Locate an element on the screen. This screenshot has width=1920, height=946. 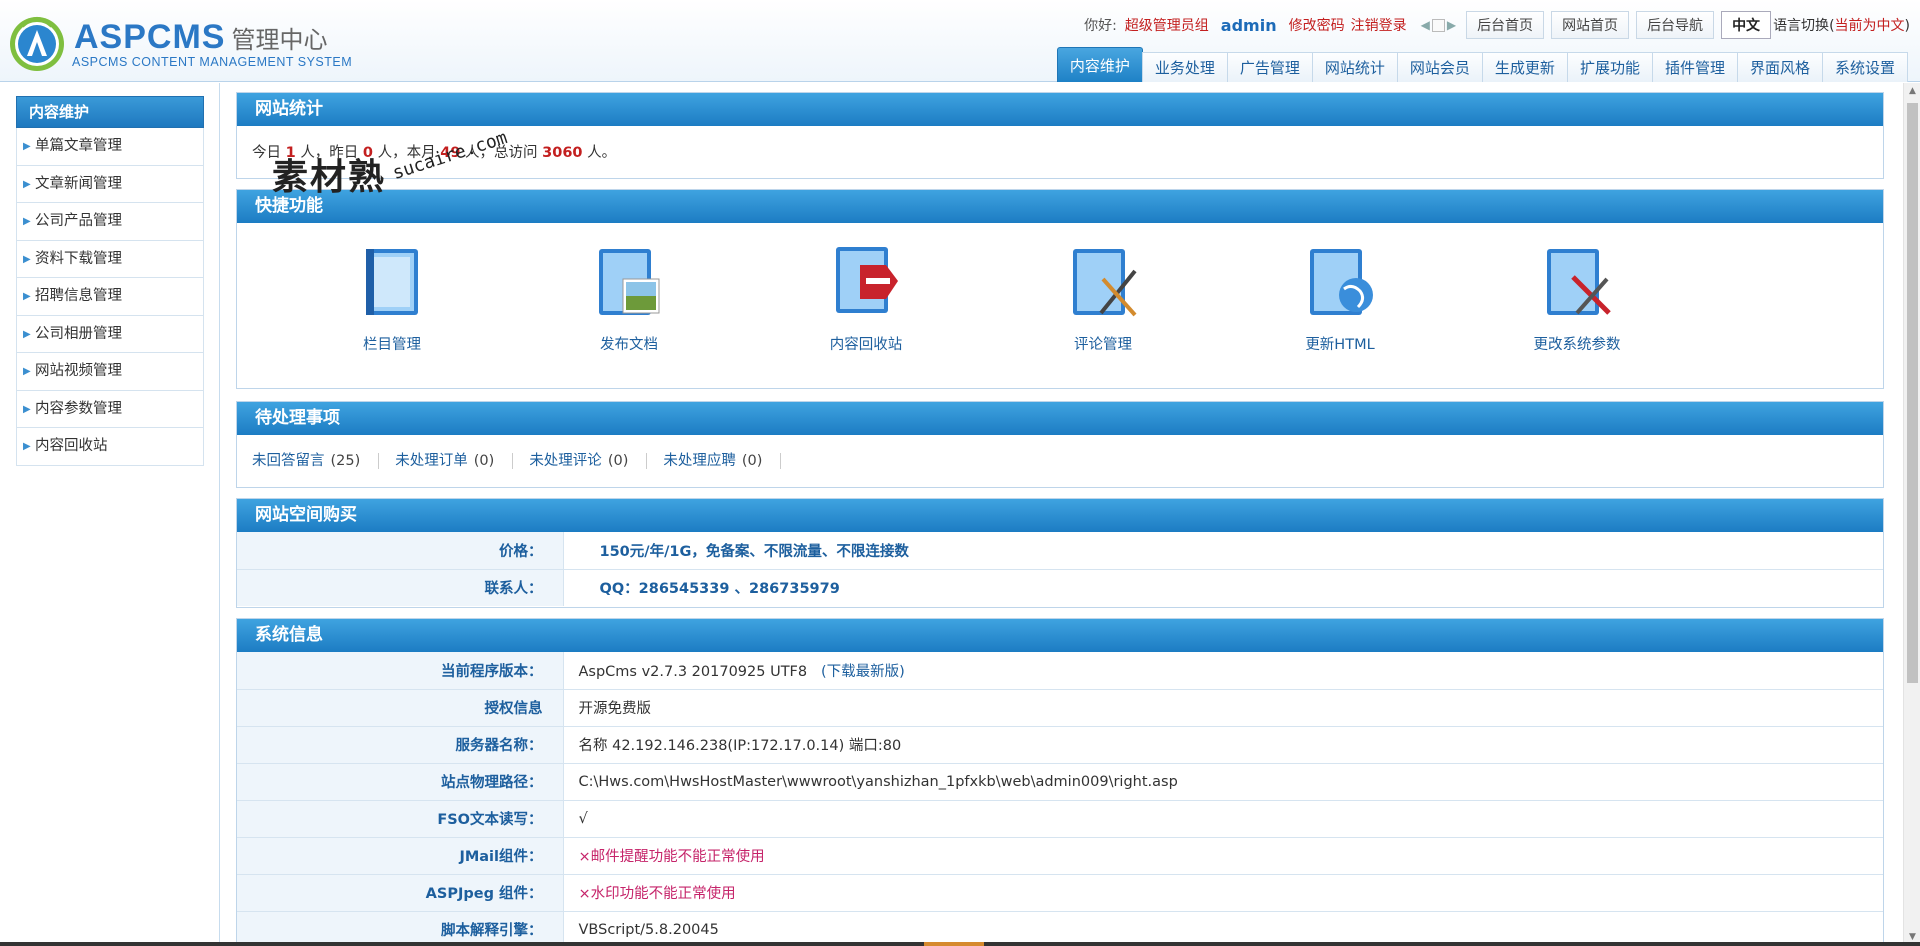
table-row: 脚本解释引擎： VBScript/5.8.20045 is located at coordinates (1060, 928).